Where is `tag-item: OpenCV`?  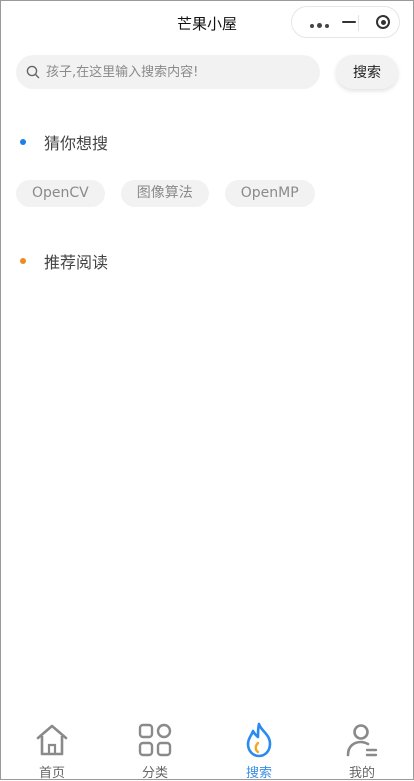 tag-item: OpenCV is located at coordinates (60, 193).